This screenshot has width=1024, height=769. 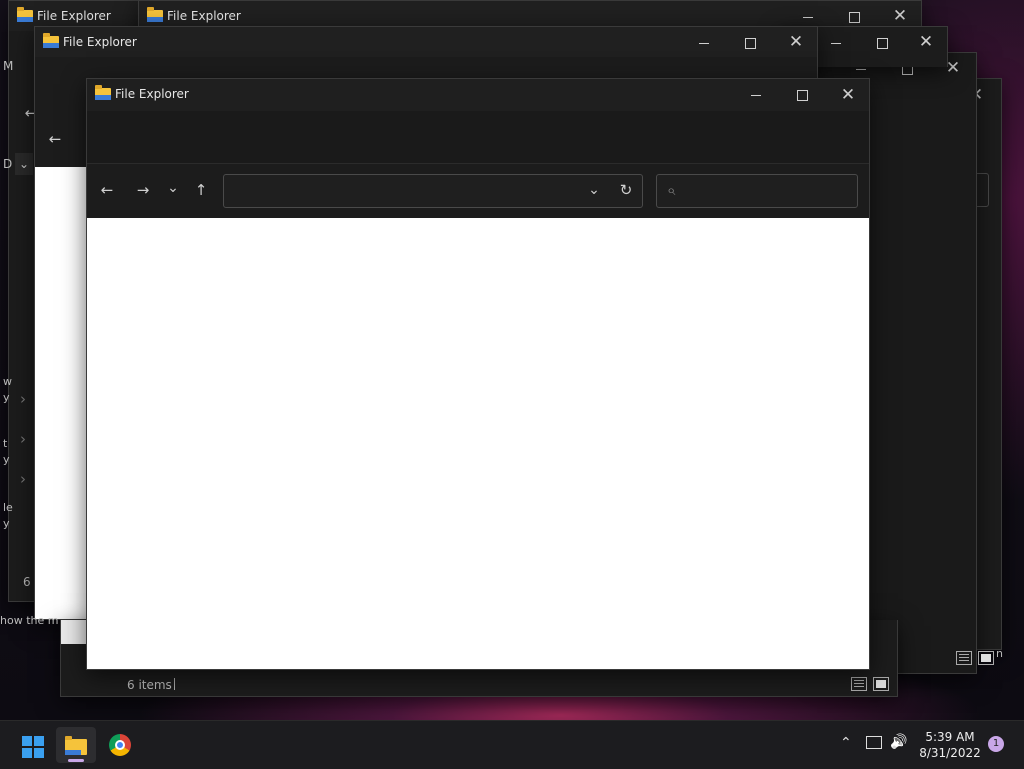 I want to click on expand-button: ⌄, so click(x=24, y=164).